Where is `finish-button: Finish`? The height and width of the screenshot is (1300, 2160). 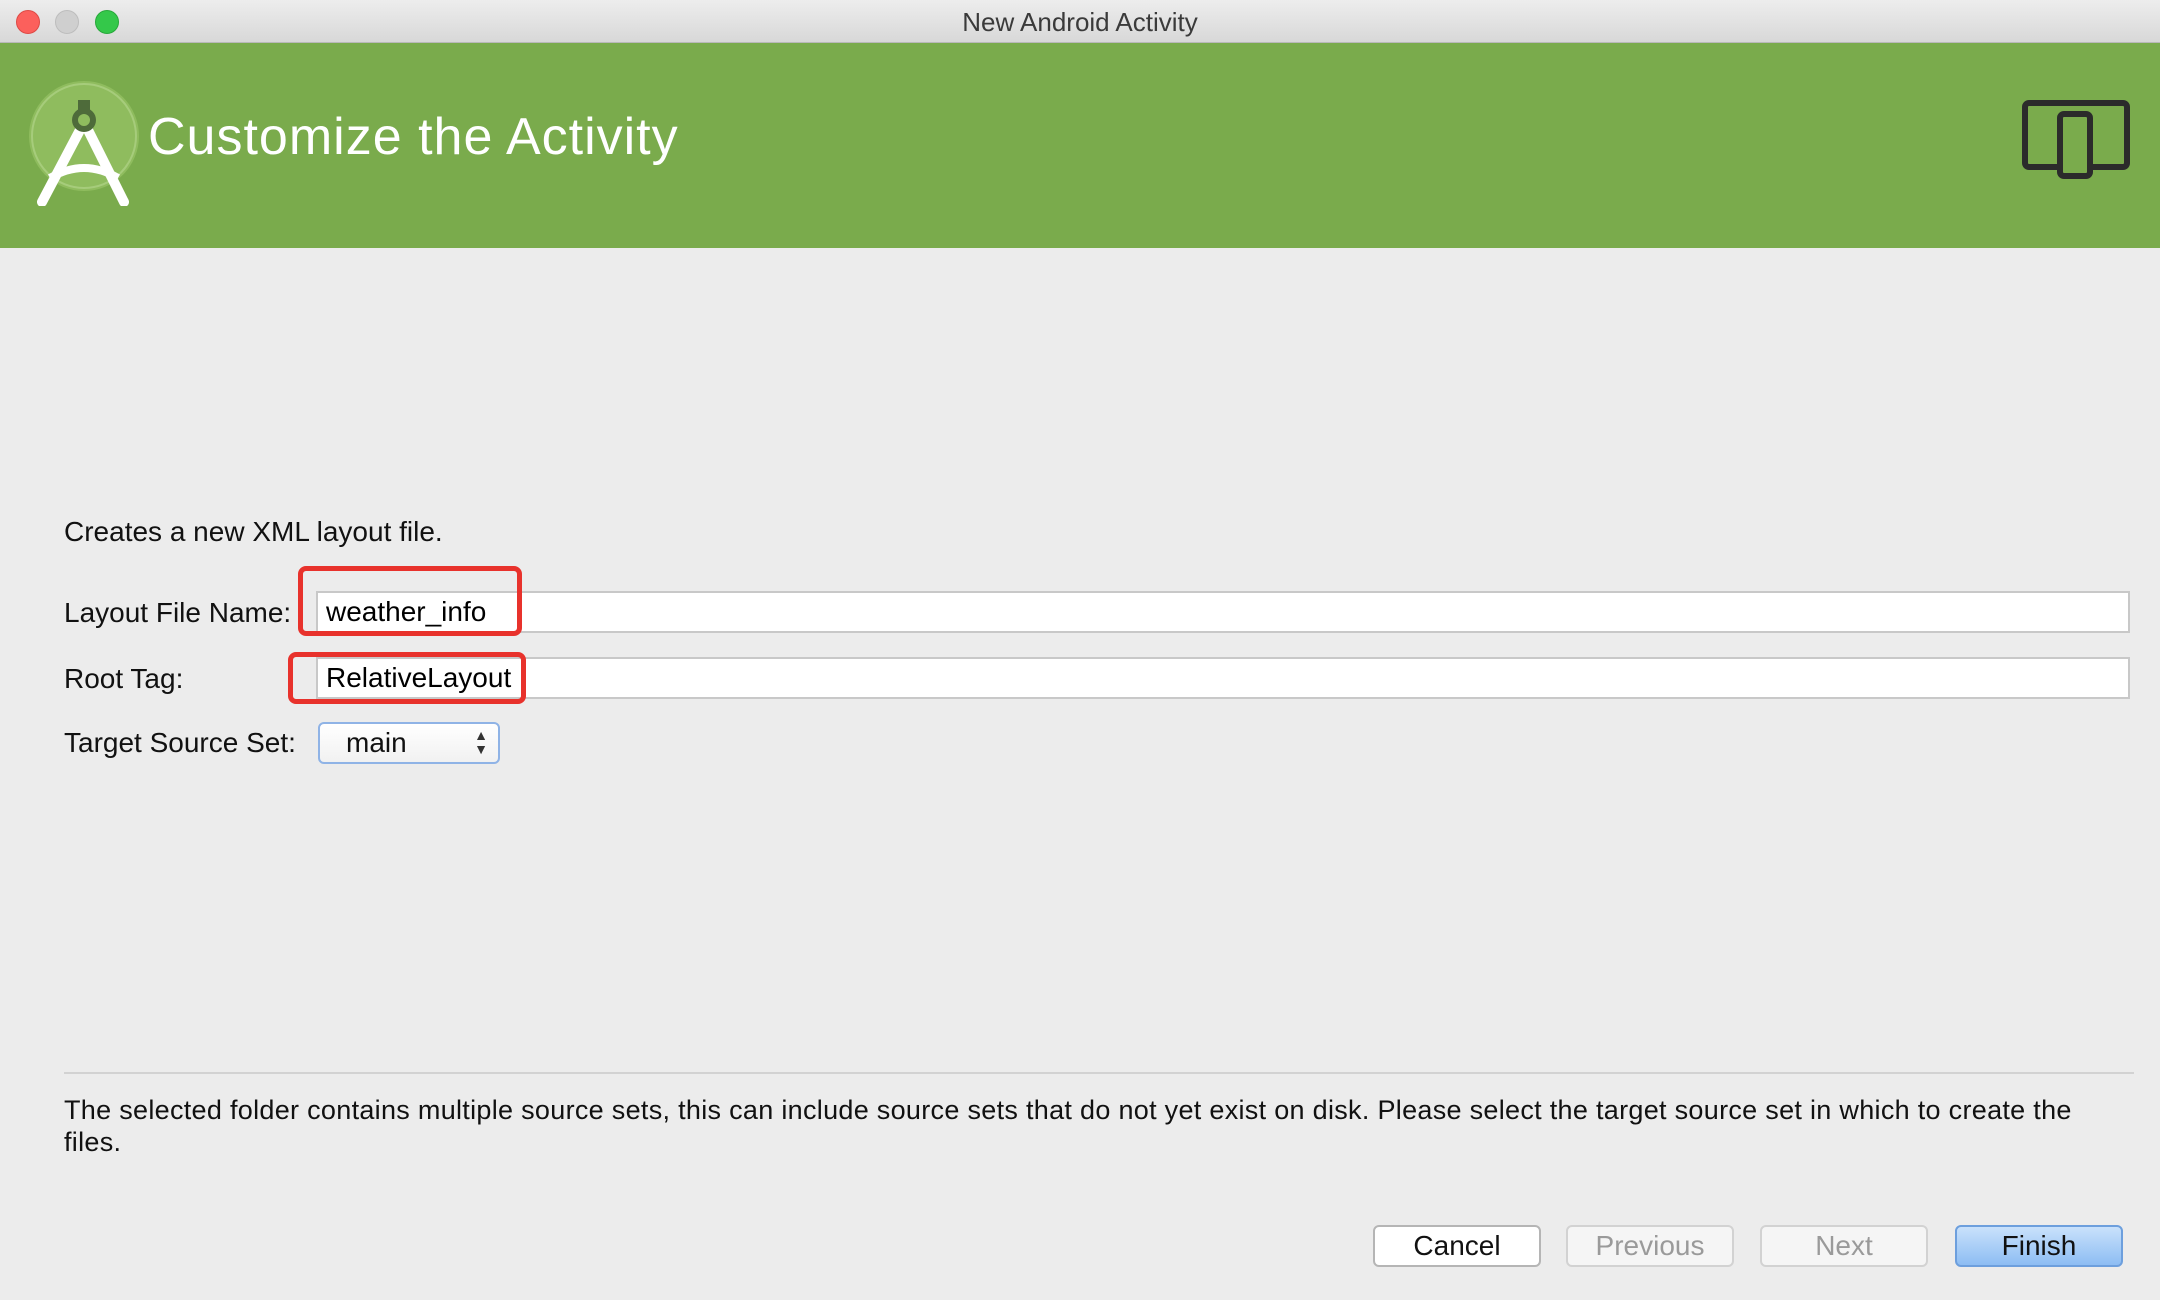
finish-button: Finish is located at coordinates (2039, 1246).